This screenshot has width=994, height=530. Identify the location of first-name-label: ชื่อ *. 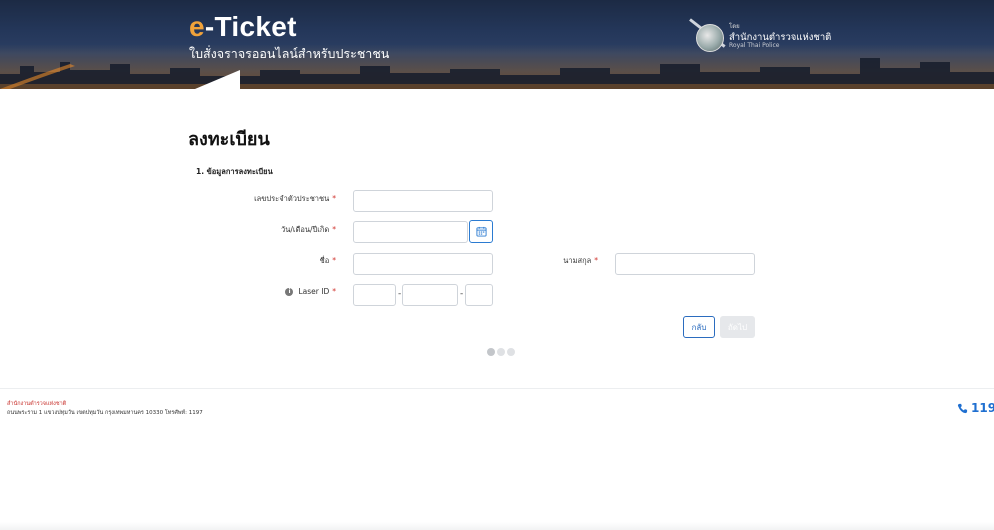
(327, 260).